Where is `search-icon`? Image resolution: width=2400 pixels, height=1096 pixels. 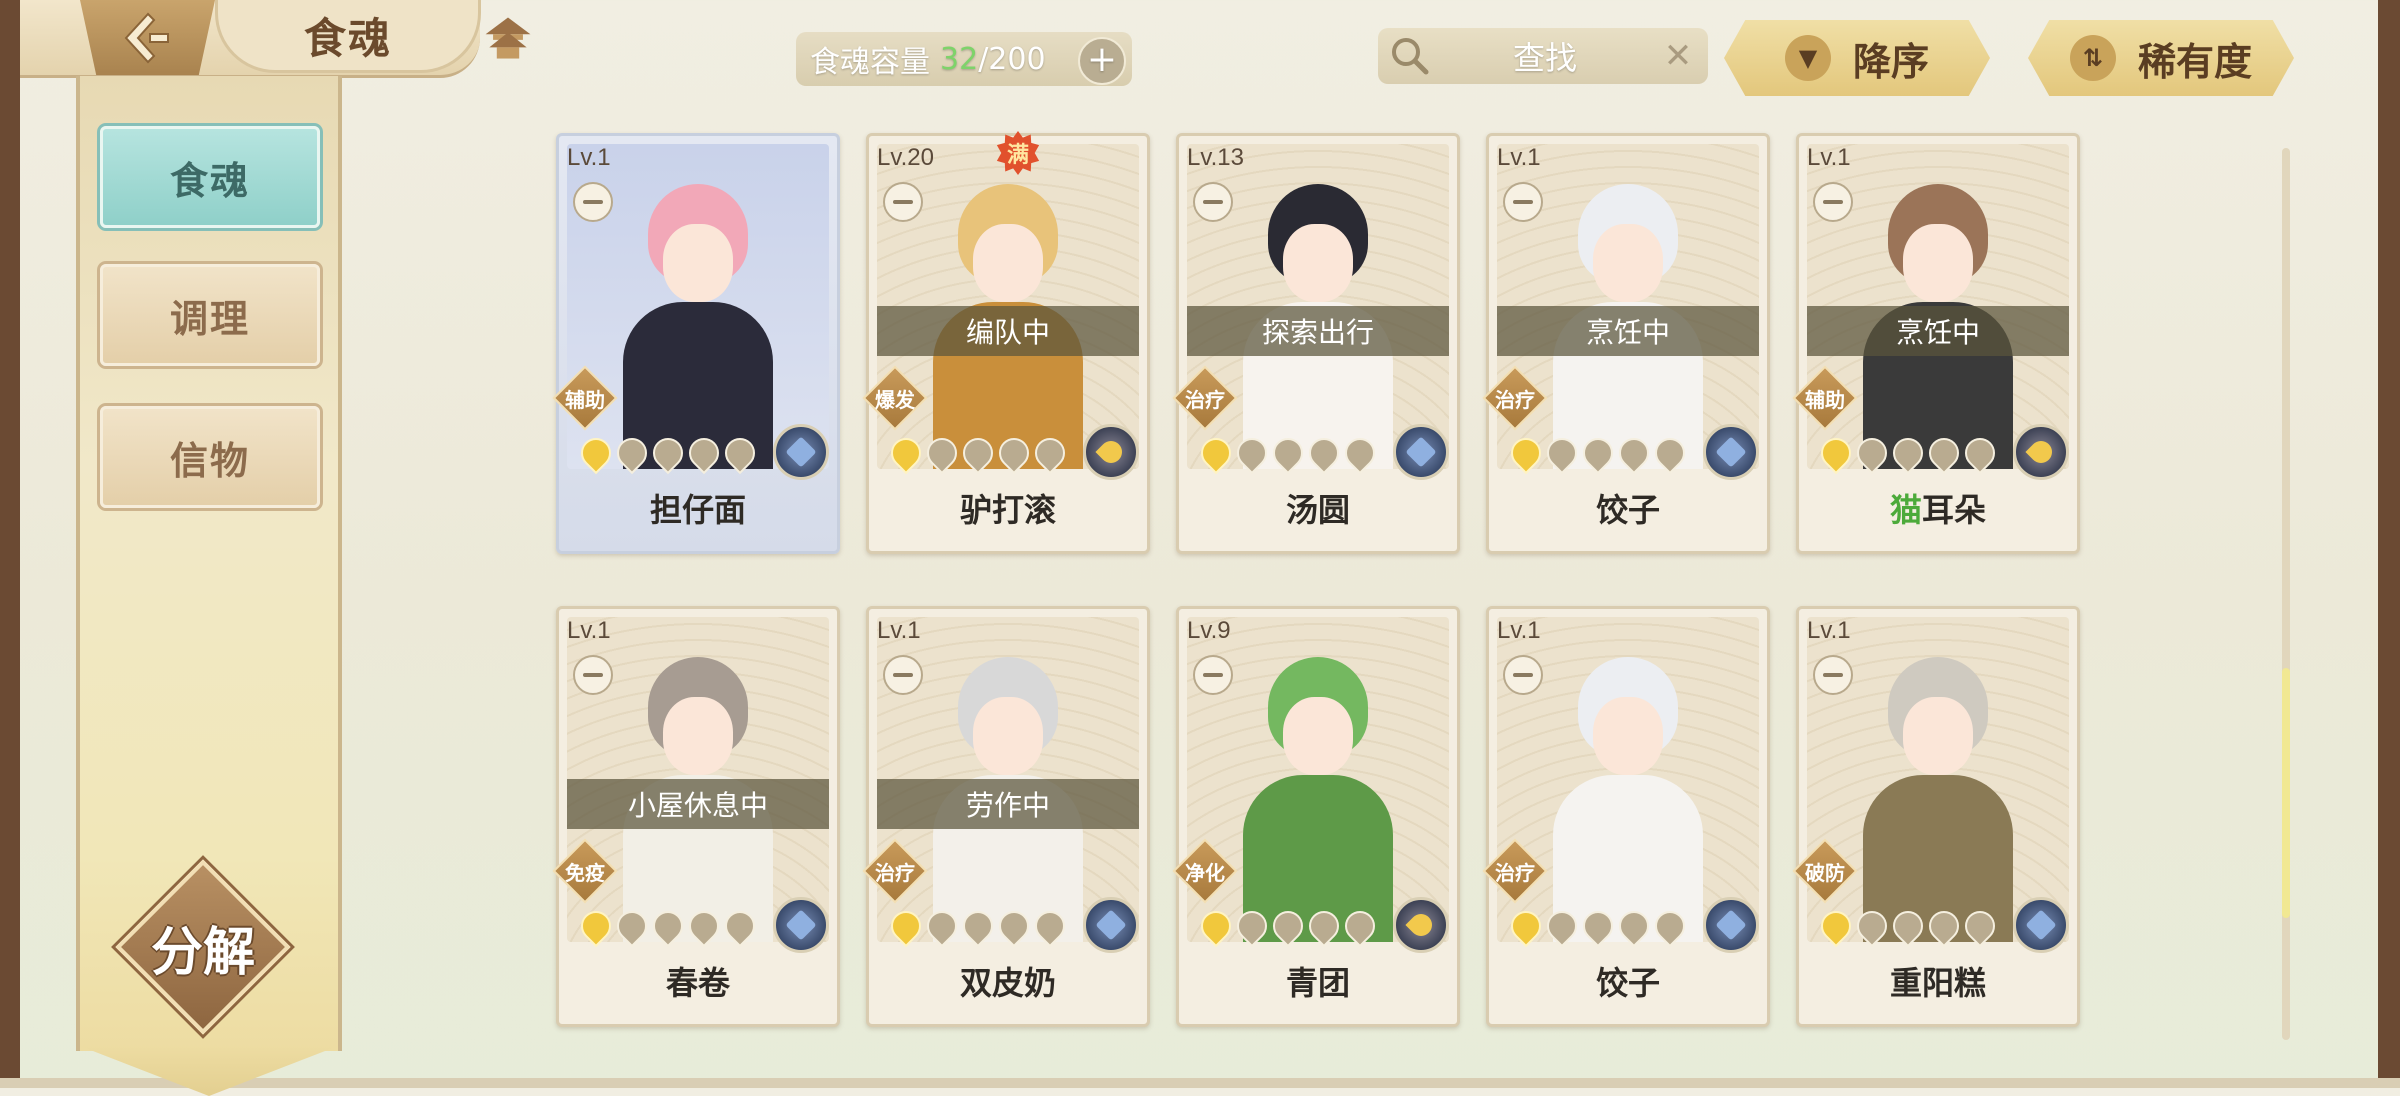 search-icon is located at coordinates (1410, 56).